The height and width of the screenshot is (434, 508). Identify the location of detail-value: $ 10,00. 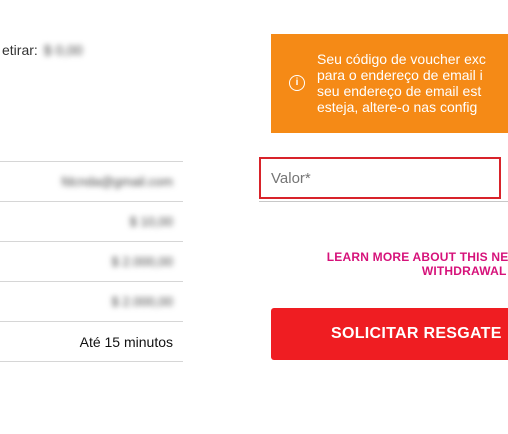
(151, 221).